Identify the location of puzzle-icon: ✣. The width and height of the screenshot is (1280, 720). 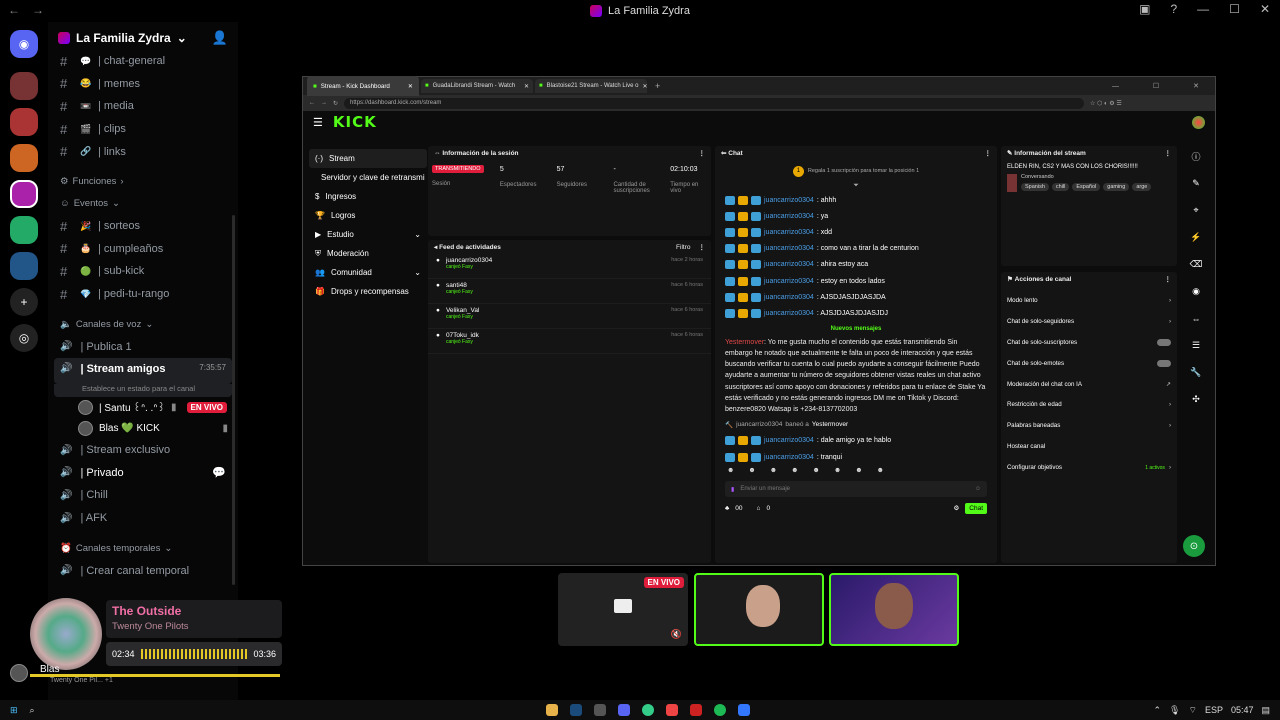
(1196, 399).